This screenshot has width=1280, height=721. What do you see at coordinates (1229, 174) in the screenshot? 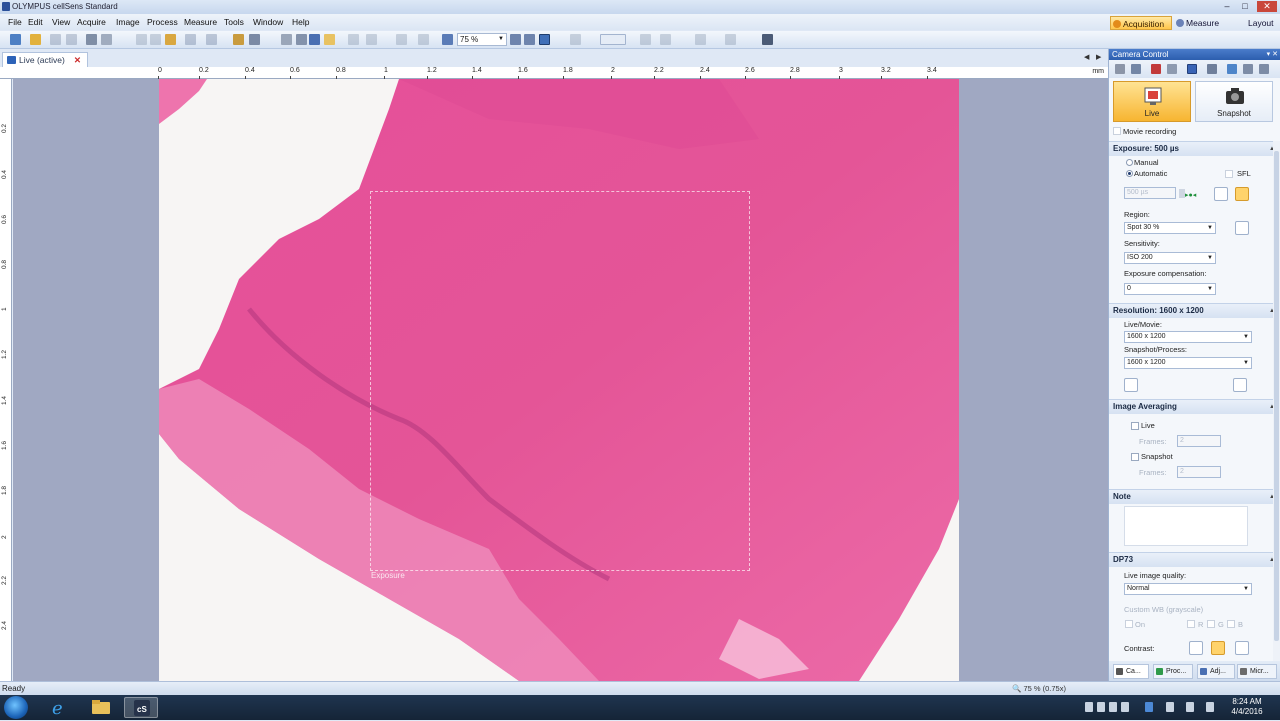
I see `sfl-checkbox` at bounding box center [1229, 174].